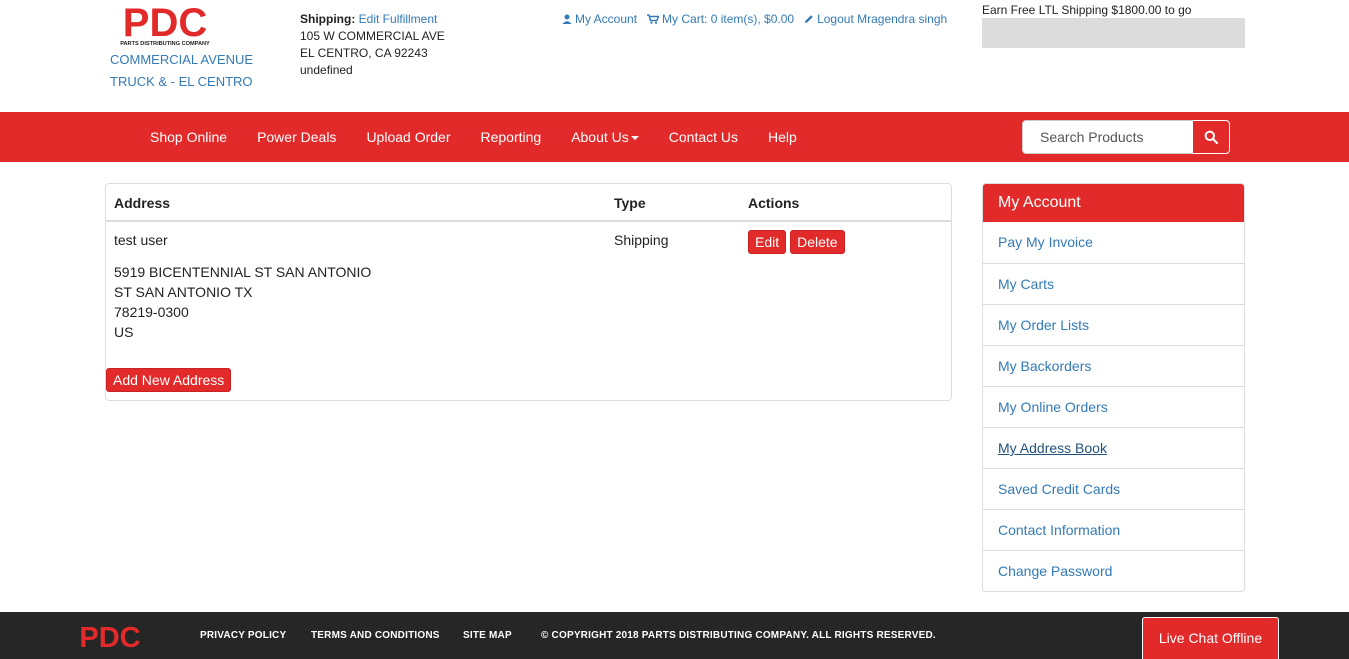 Image resolution: width=1349 pixels, height=659 pixels. Describe the element at coordinates (634, 138) in the screenshot. I see `caret-down-icon` at that location.